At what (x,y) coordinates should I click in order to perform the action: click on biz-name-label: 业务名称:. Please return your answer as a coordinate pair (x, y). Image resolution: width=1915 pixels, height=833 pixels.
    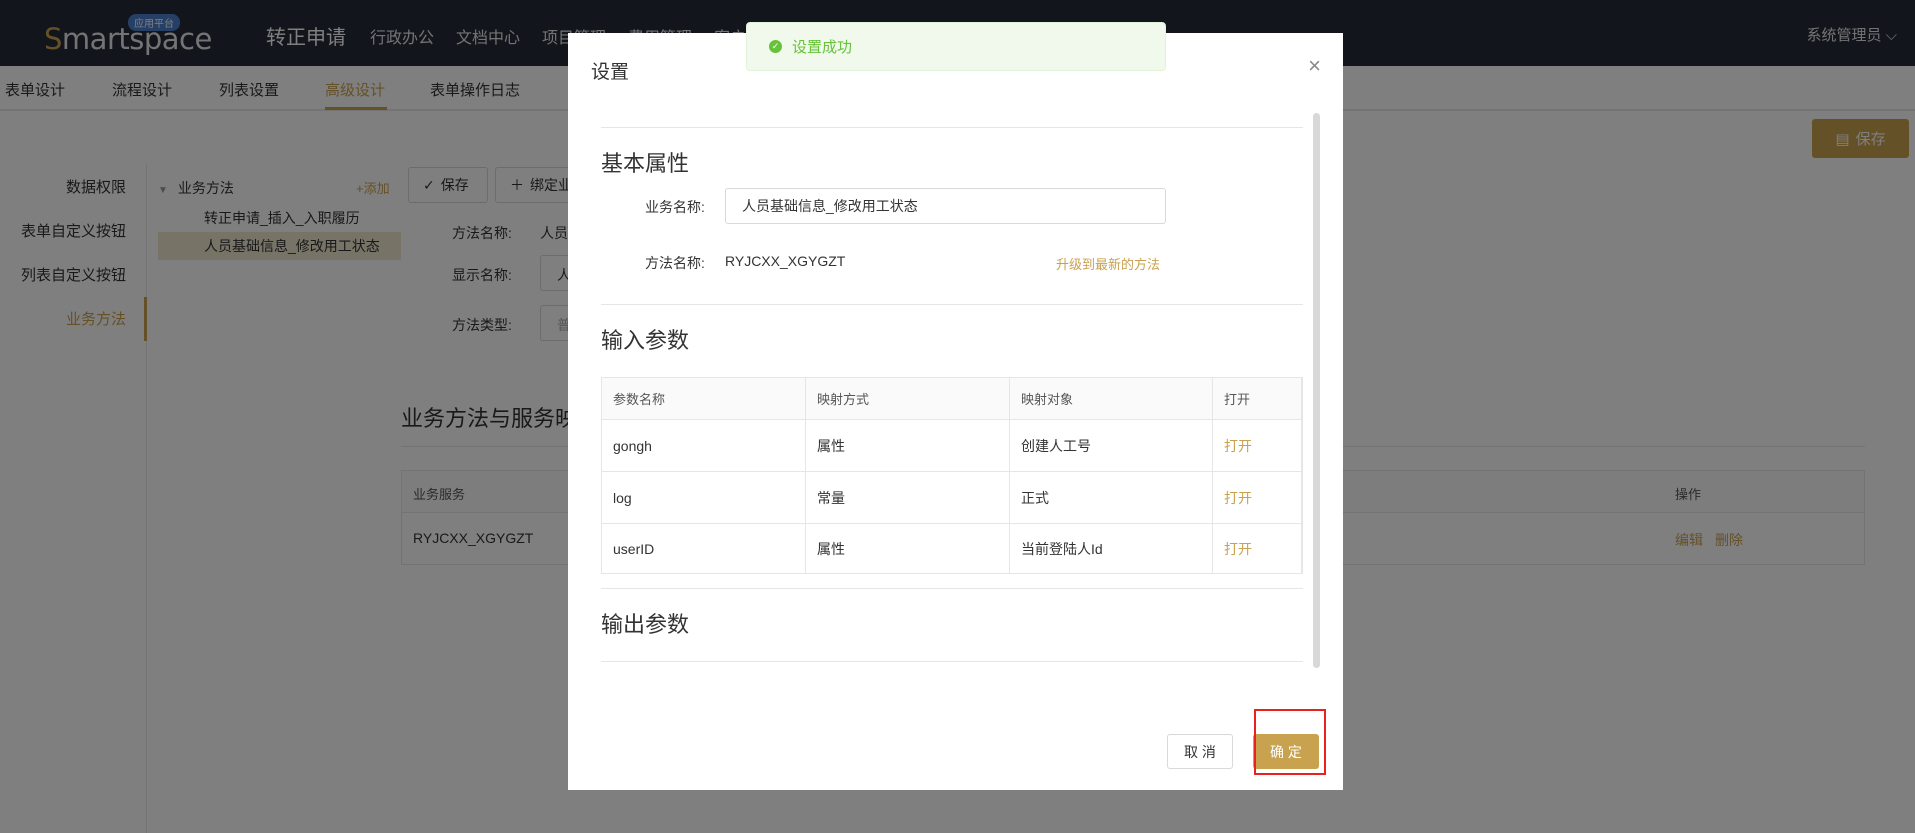
    Looking at the image, I should click on (675, 207).